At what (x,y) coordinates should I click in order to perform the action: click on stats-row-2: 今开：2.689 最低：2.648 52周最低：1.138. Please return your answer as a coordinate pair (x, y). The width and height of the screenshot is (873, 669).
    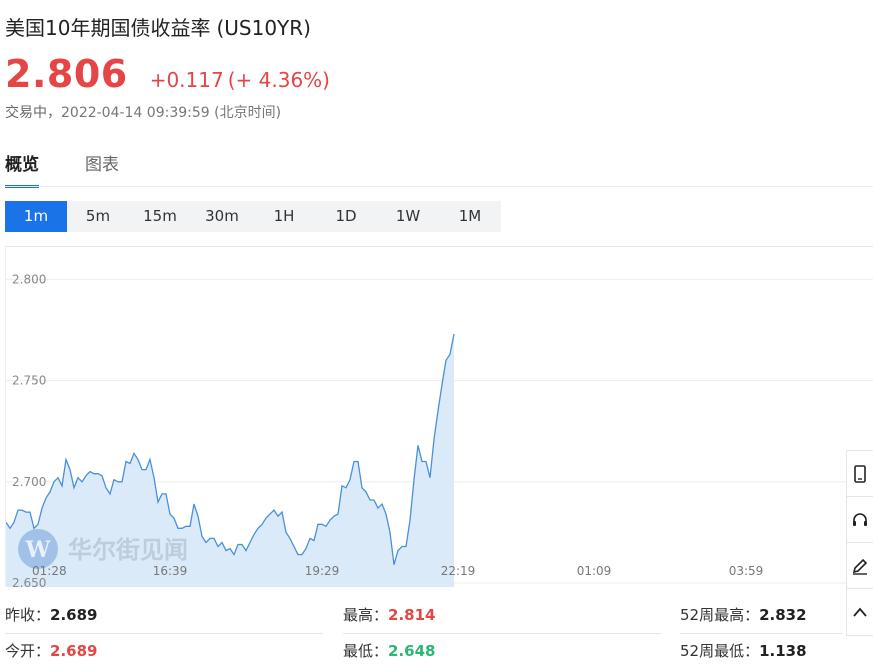
    Looking at the image, I should click on (436, 651).